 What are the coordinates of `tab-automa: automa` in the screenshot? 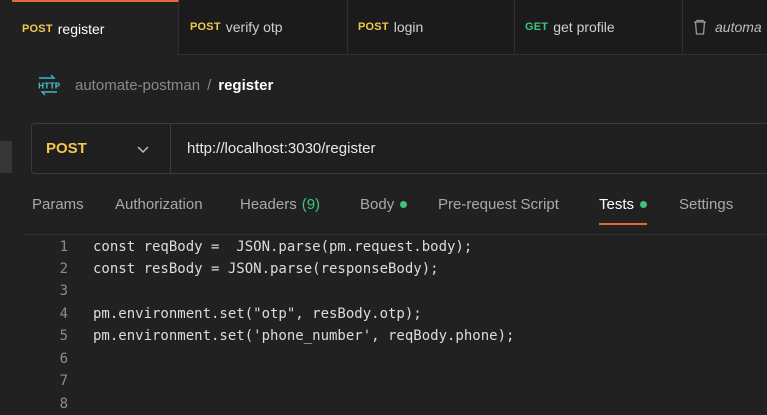 It's located at (725, 27).